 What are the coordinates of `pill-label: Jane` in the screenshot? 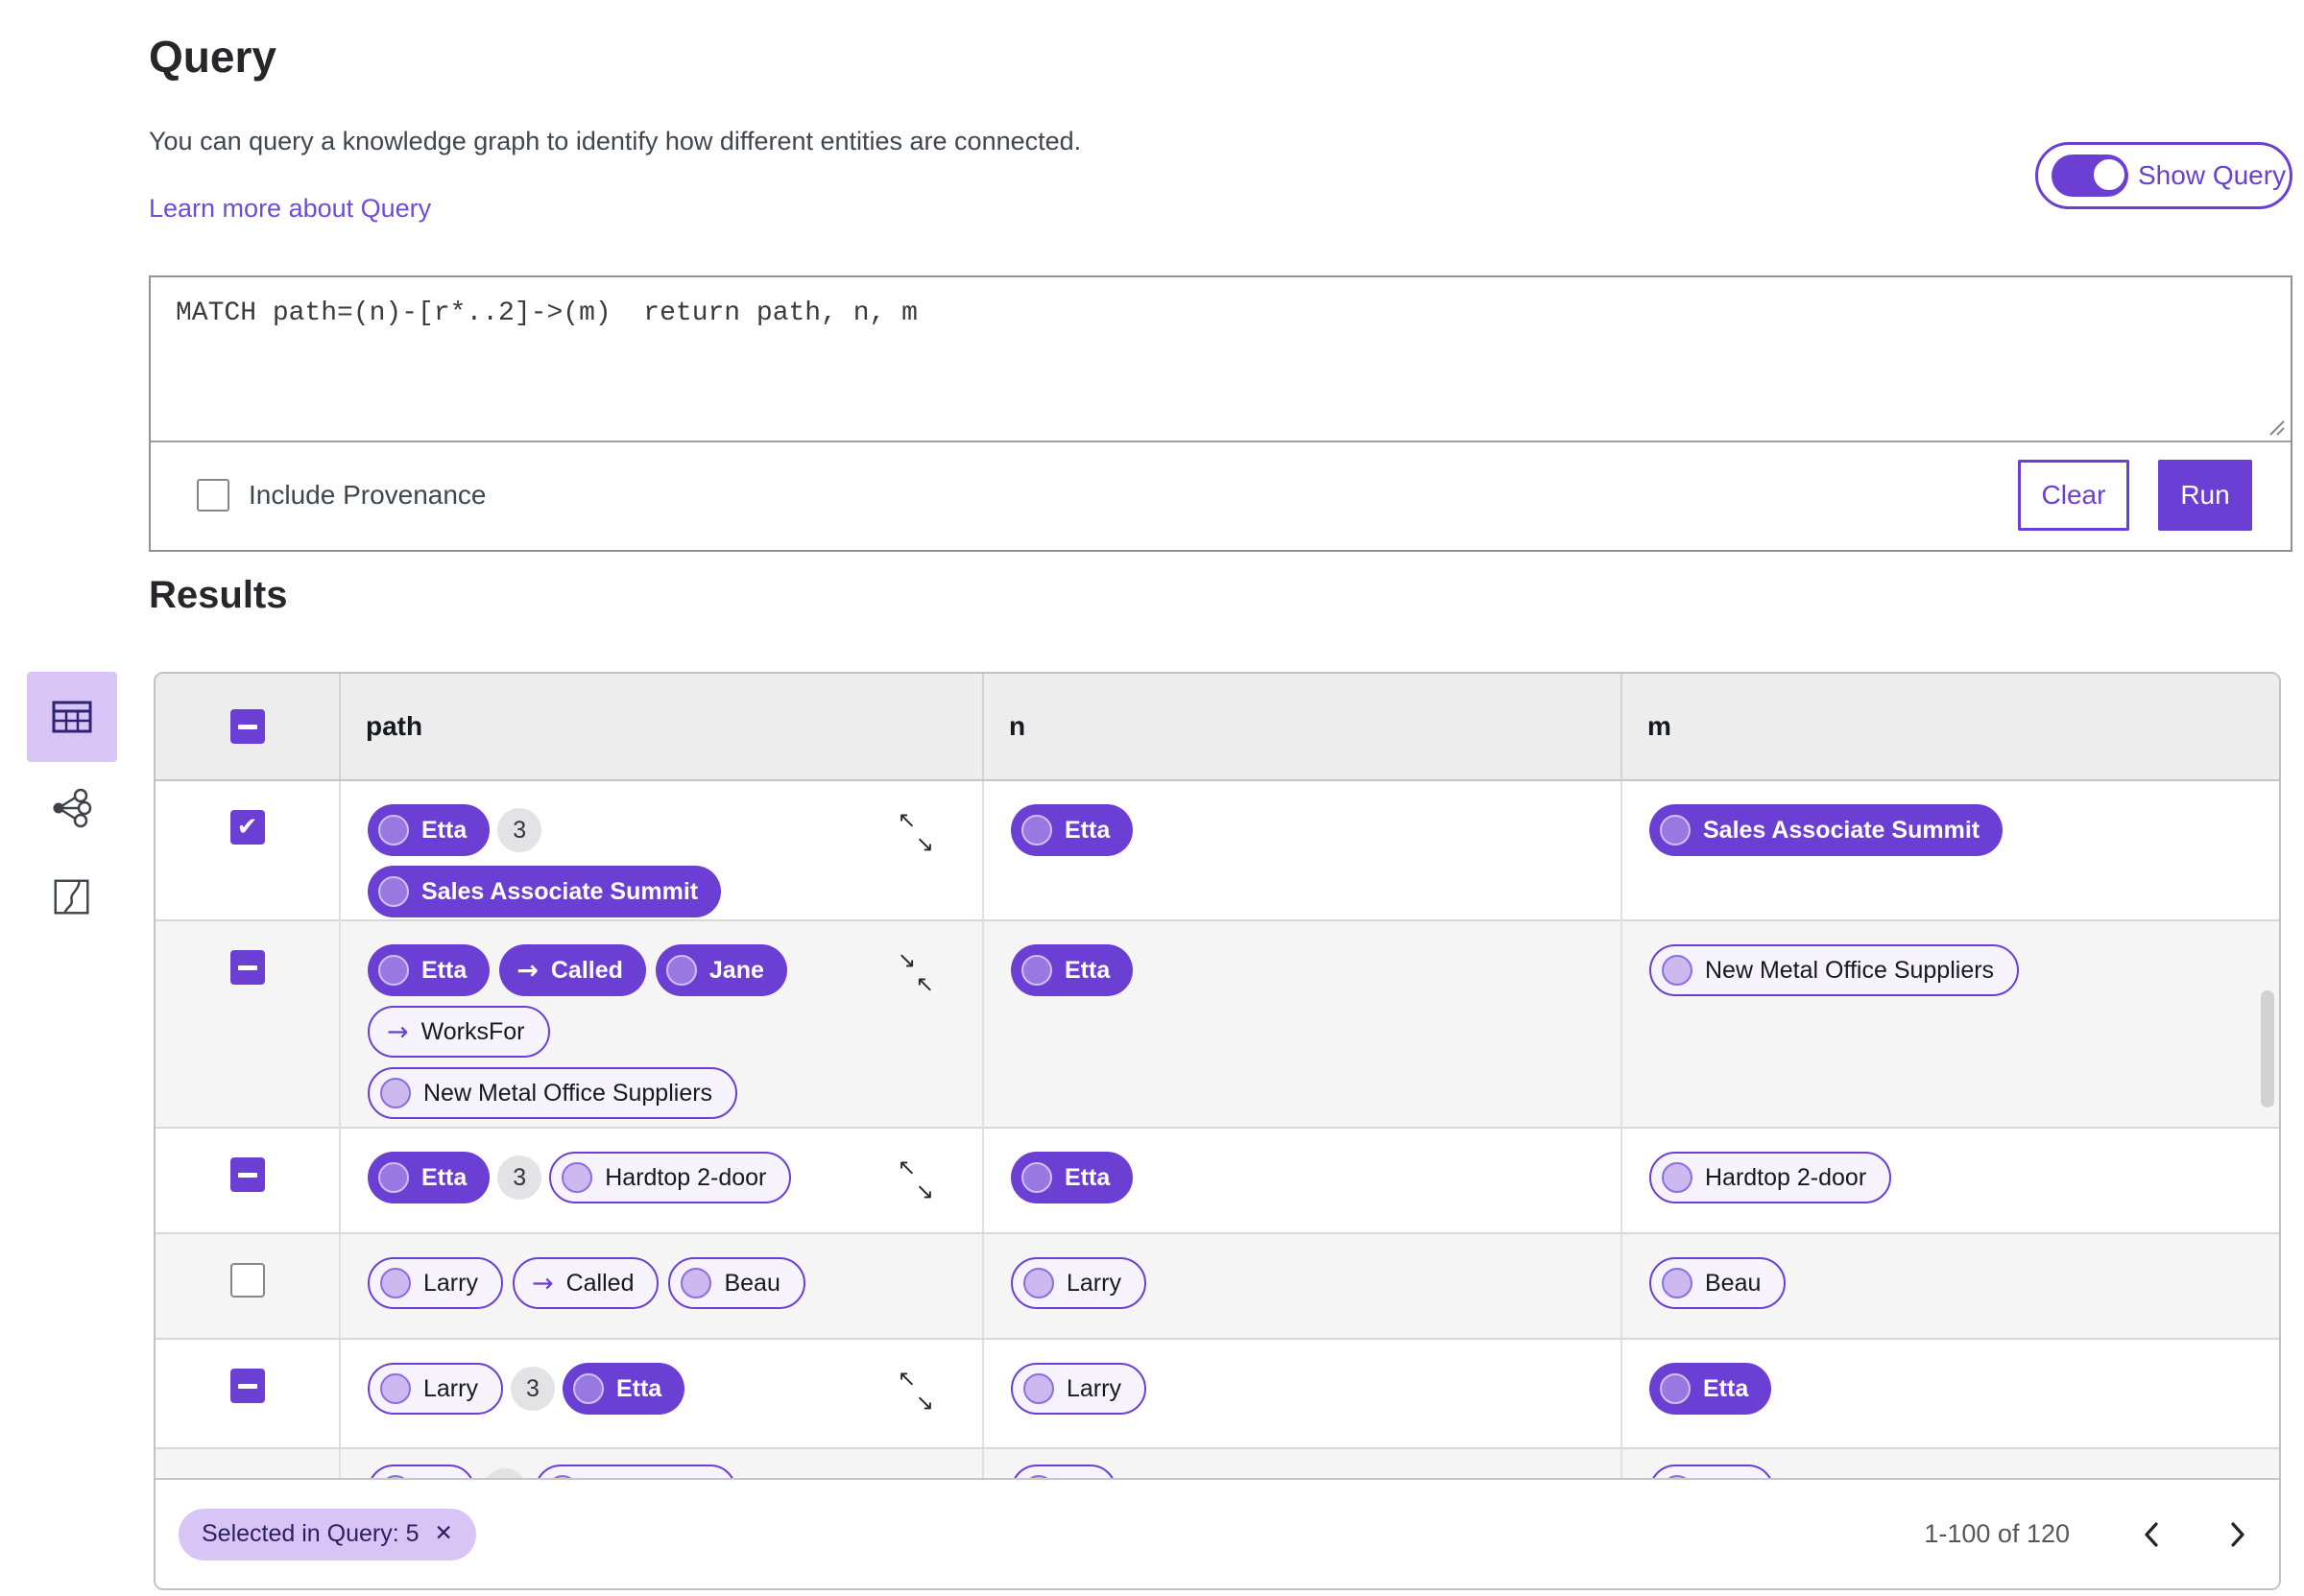 It's located at (736, 970).